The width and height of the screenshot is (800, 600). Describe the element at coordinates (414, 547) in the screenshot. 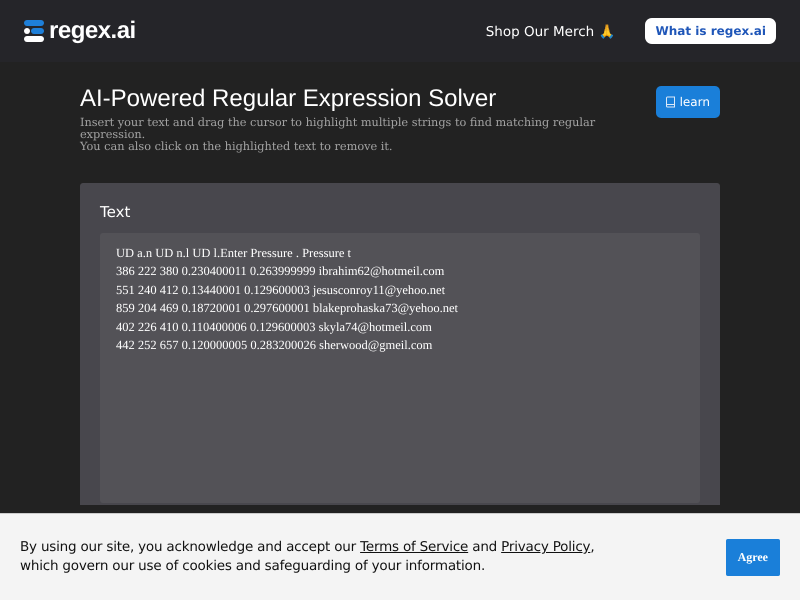

I see `terms-link: Terms of Service` at that location.